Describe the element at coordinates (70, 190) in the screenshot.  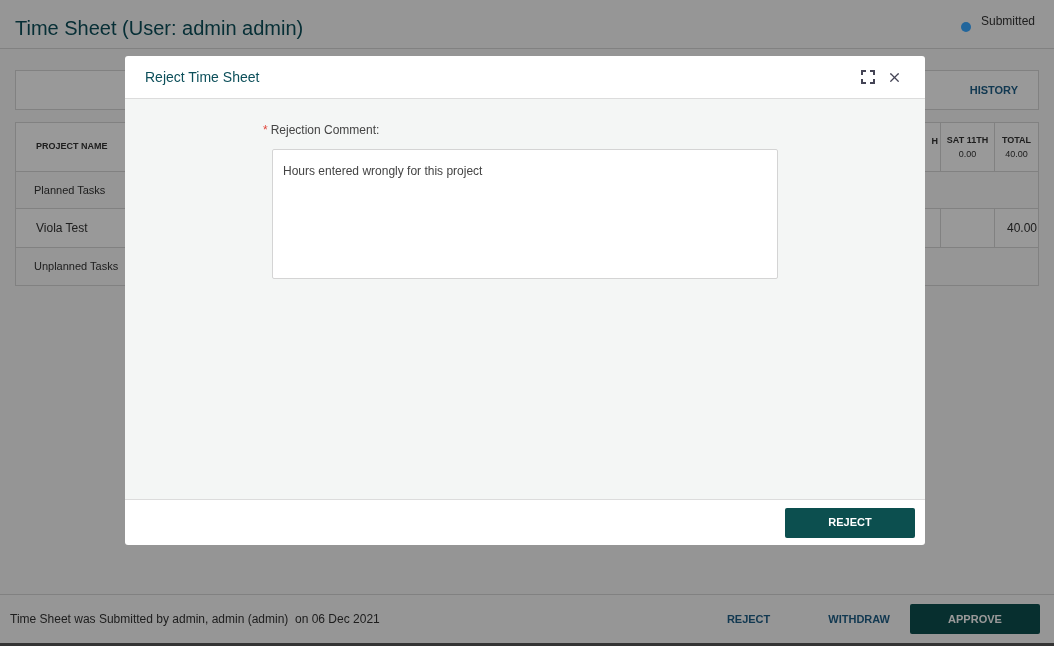
I see `group-row-label: Planned Tasks` at that location.